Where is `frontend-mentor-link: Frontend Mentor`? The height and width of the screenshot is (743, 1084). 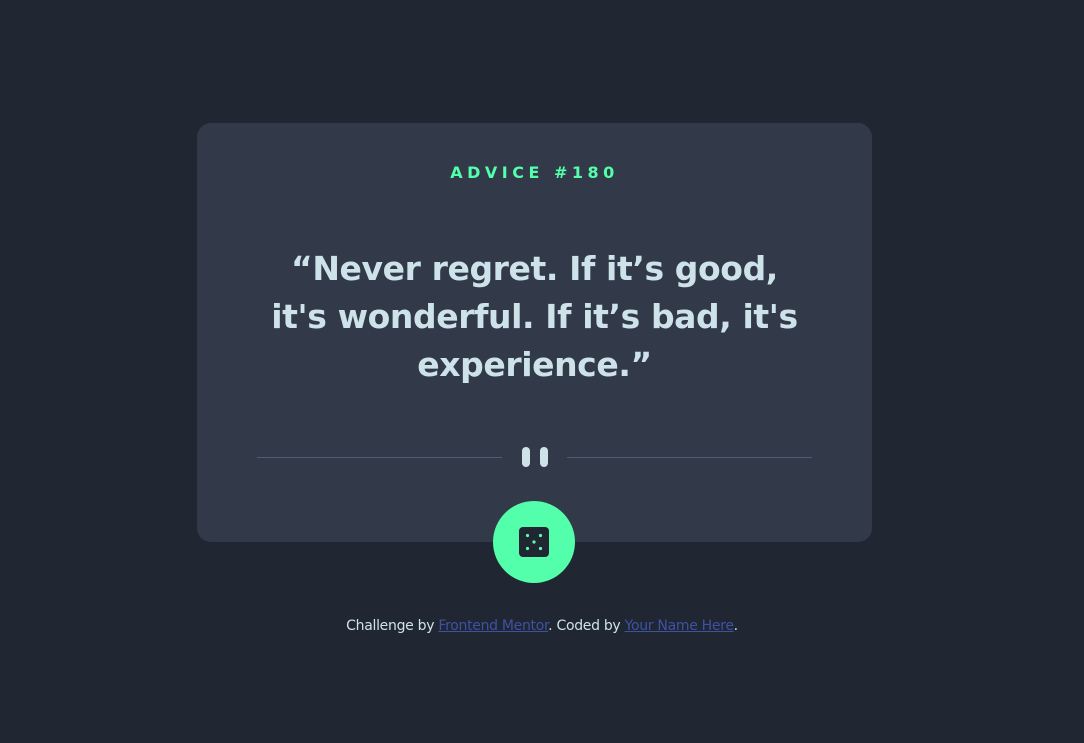 frontend-mentor-link: Frontend Mentor is located at coordinates (493, 626).